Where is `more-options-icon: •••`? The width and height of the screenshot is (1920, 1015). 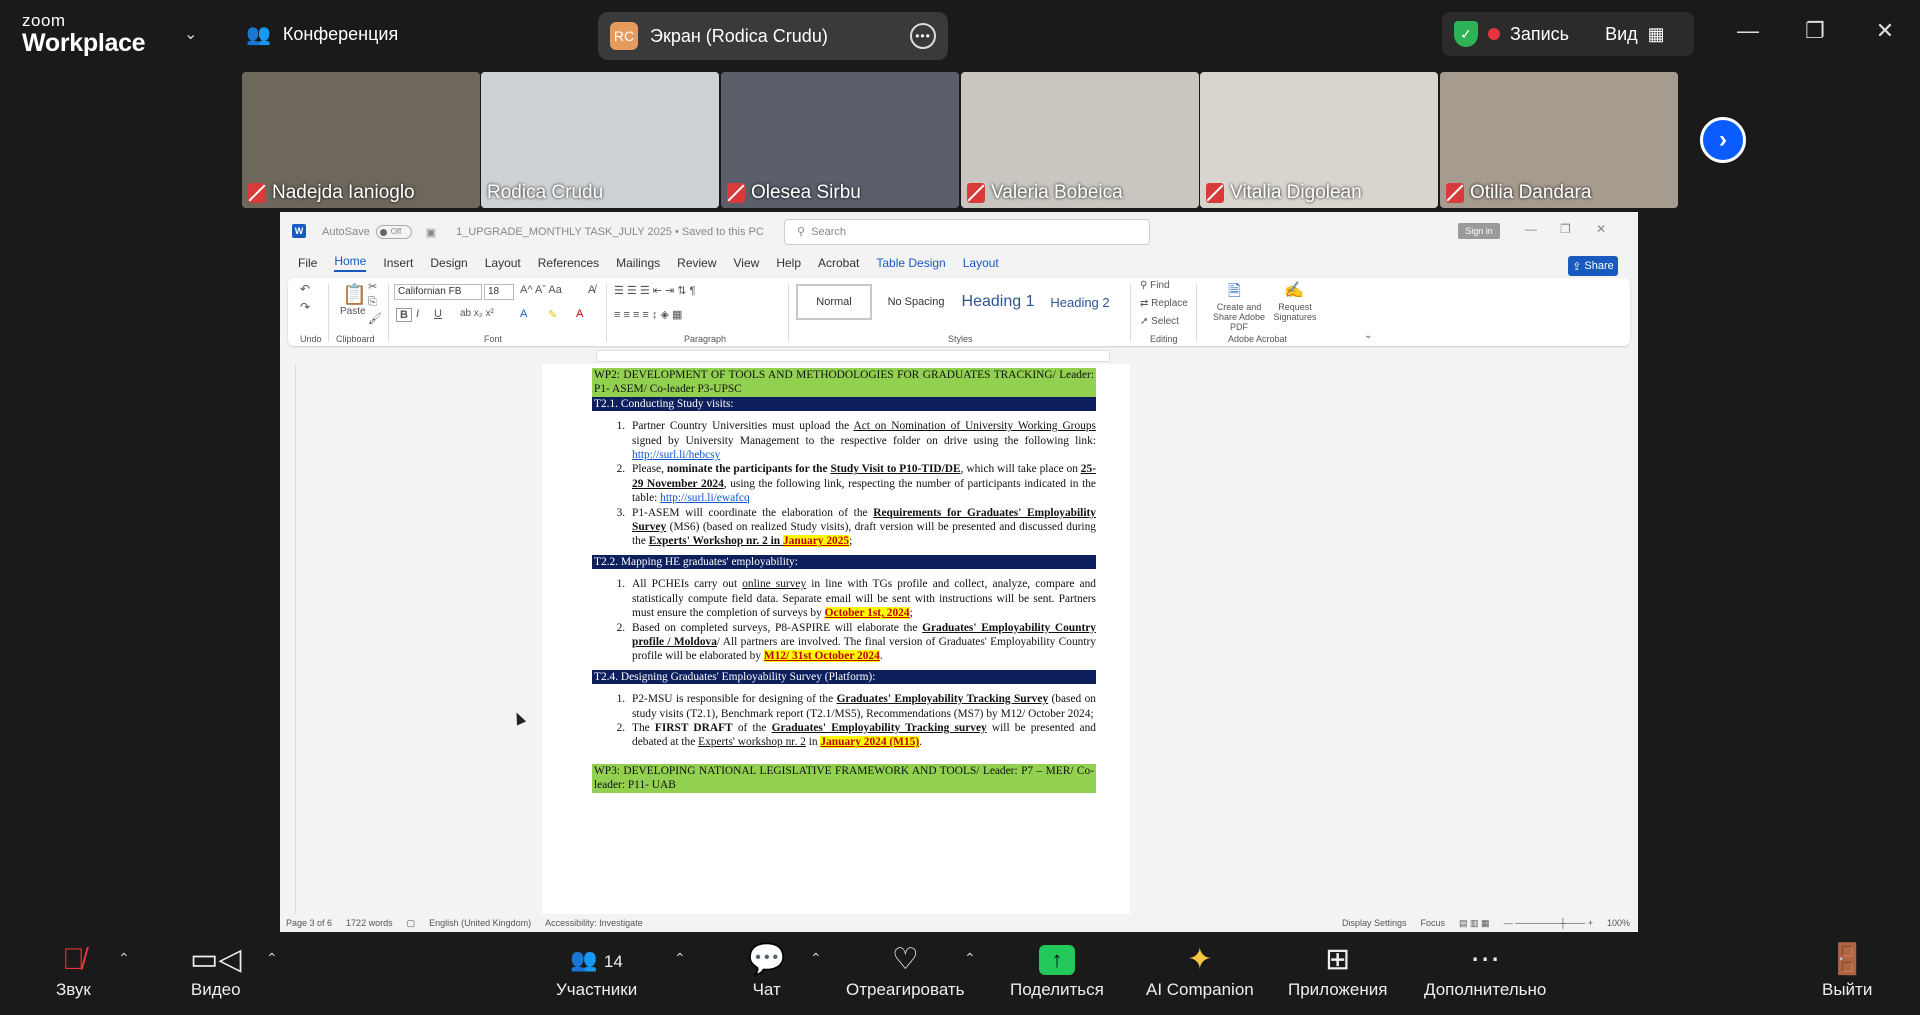 more-options-icon: ••• is located at coordinates (923, 36).